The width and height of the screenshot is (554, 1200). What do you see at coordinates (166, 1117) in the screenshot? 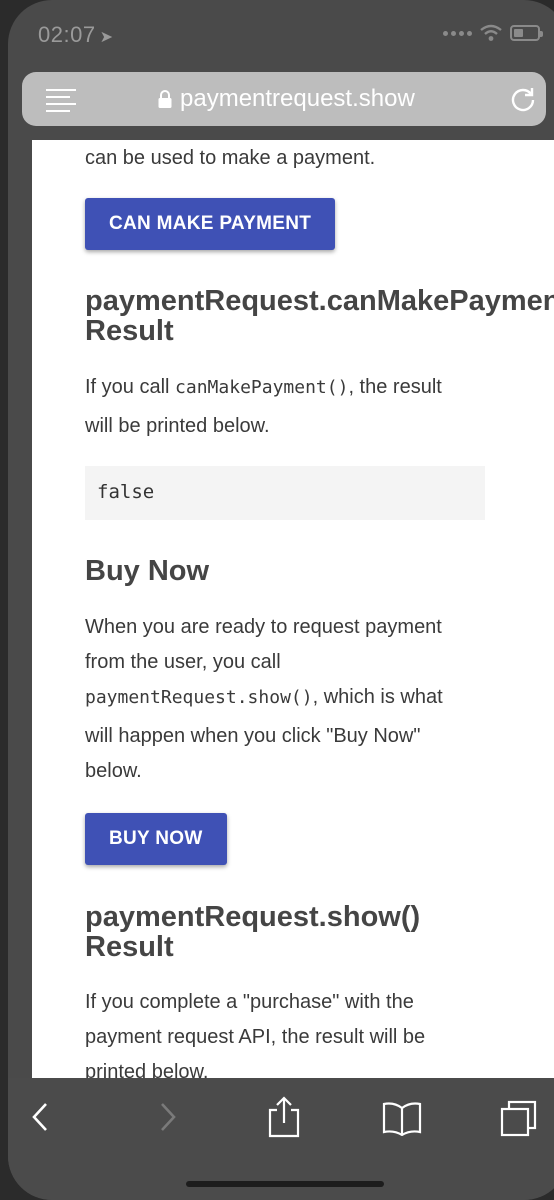
I see `forward-icon` at bounding box center [166, 1117].